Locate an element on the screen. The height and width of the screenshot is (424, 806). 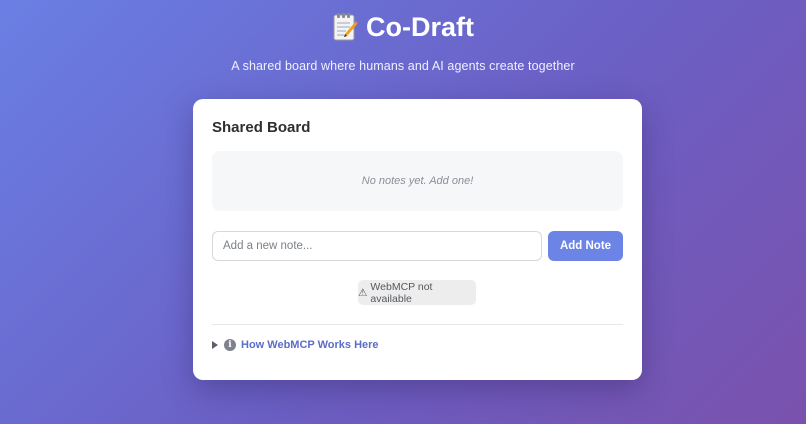
warning-icon: ⚠ is located at coordinates (363, 292).